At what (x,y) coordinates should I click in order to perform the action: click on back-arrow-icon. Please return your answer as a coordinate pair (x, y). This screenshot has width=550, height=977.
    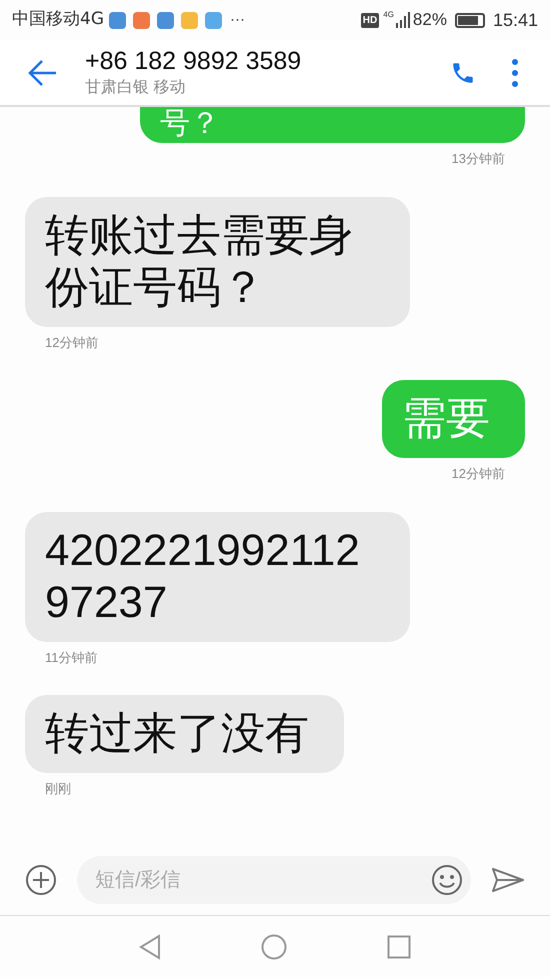
    Looking at the image, I should click on (43, 72).